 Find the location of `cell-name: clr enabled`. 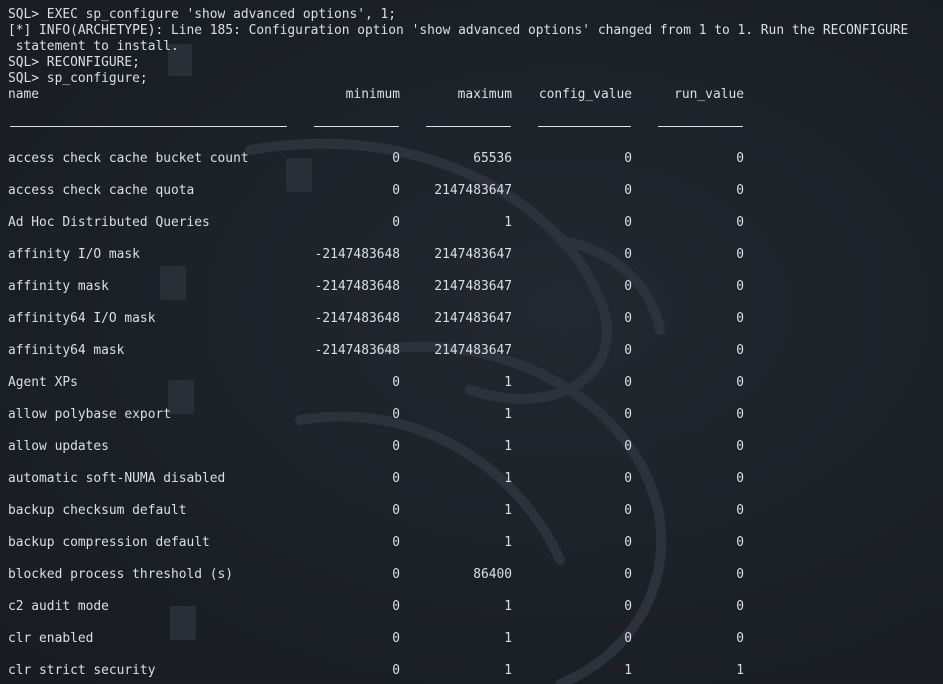

cell-name: clr enabled is located at coordinates (51, 638).